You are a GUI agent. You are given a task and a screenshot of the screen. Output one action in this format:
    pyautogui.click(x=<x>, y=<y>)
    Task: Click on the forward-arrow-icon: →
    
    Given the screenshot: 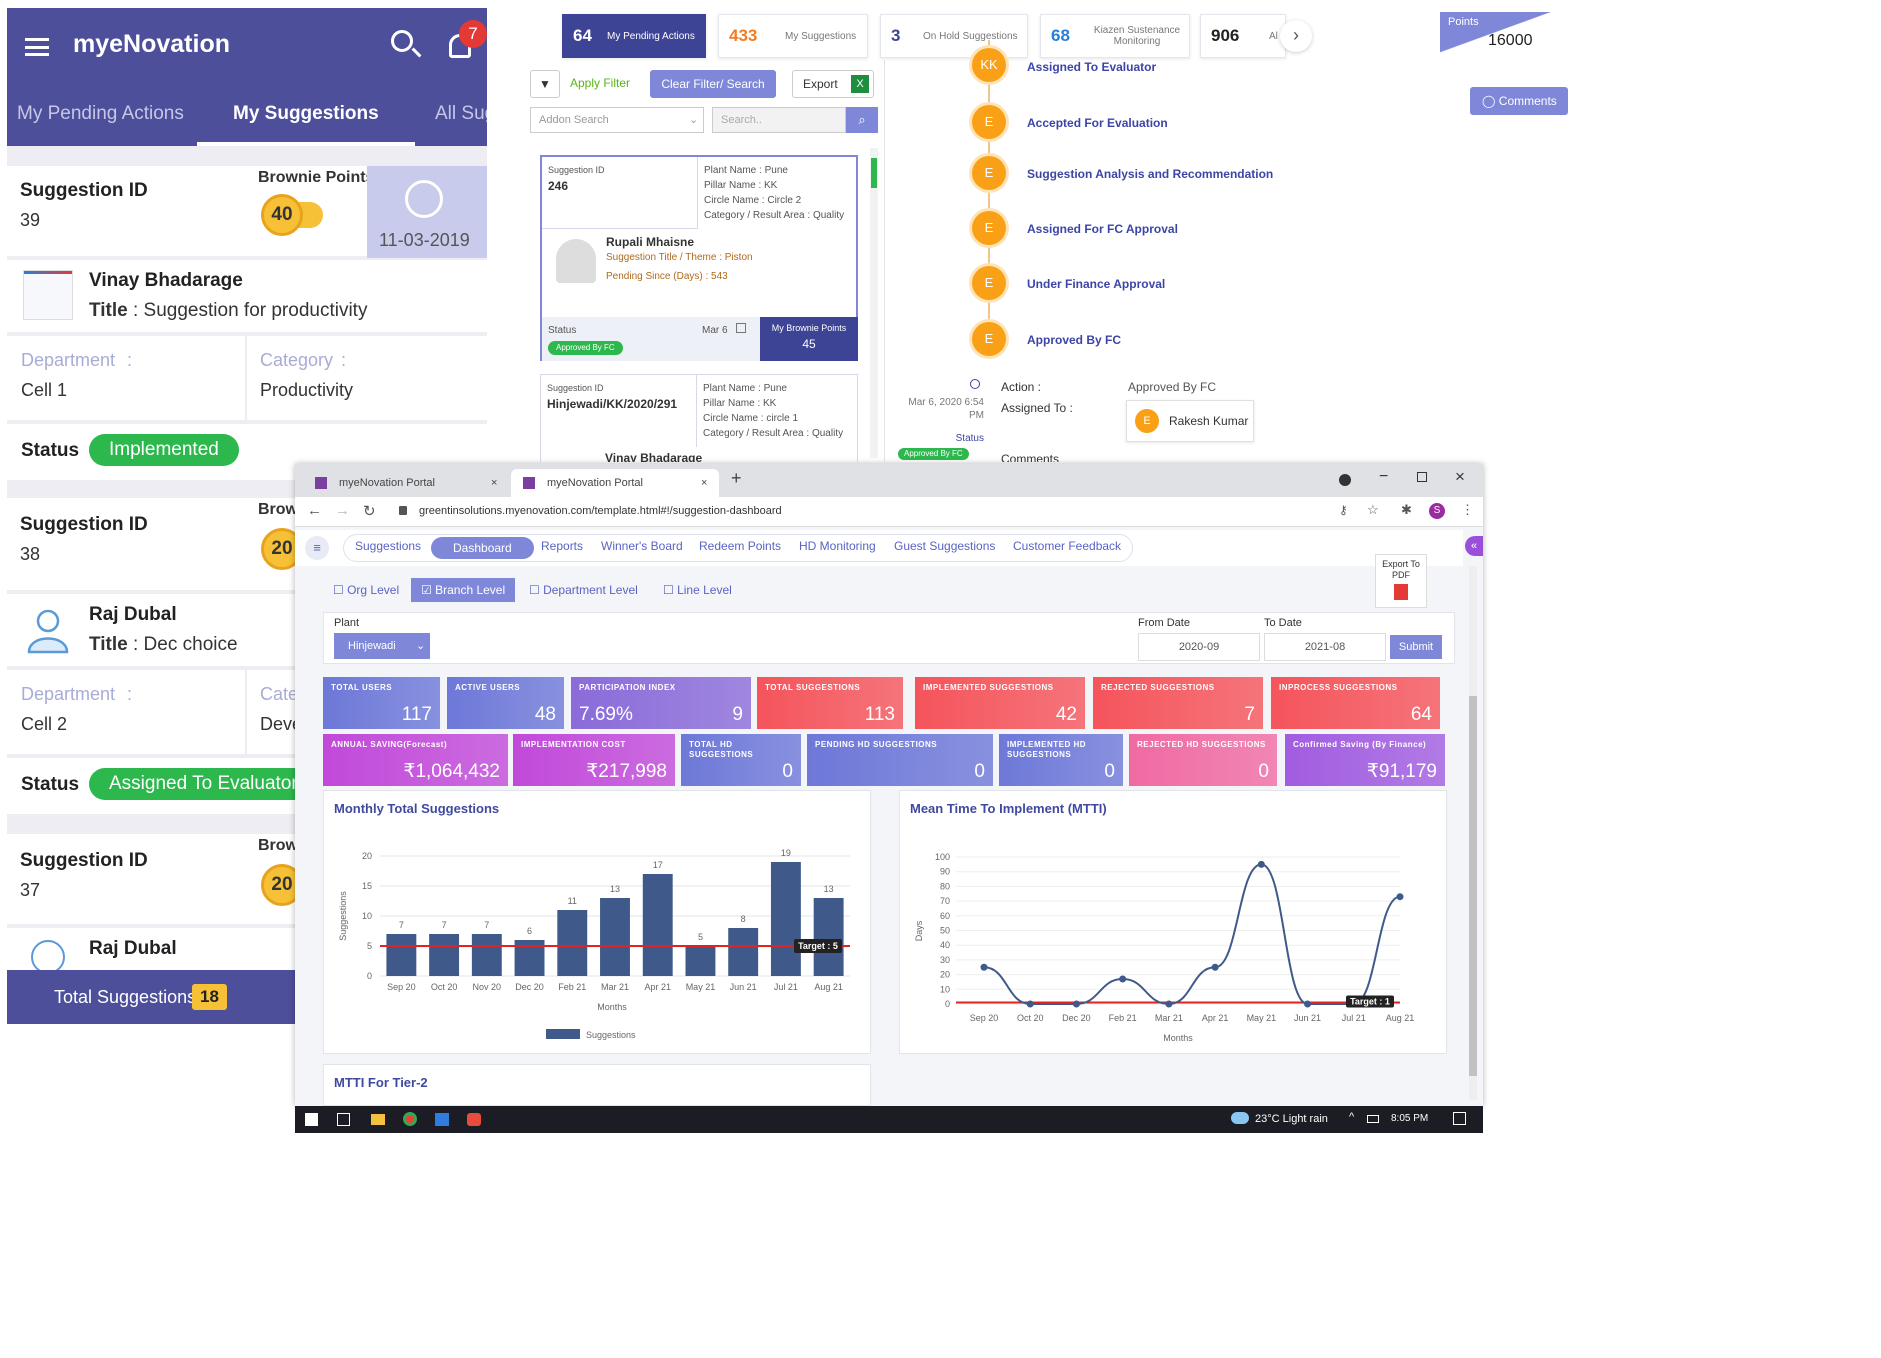 What is the action you would take?
    pyautogui.click(x=342, y=510)
    